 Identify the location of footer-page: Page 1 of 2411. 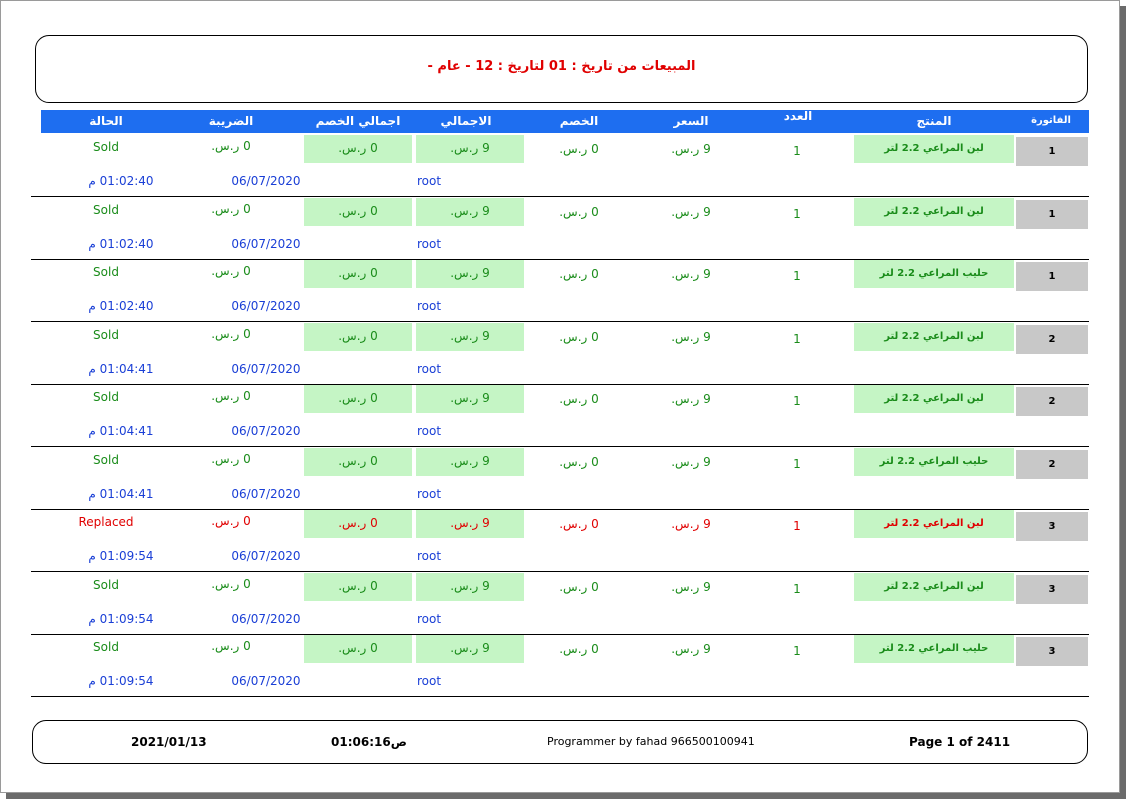
(960, 742).